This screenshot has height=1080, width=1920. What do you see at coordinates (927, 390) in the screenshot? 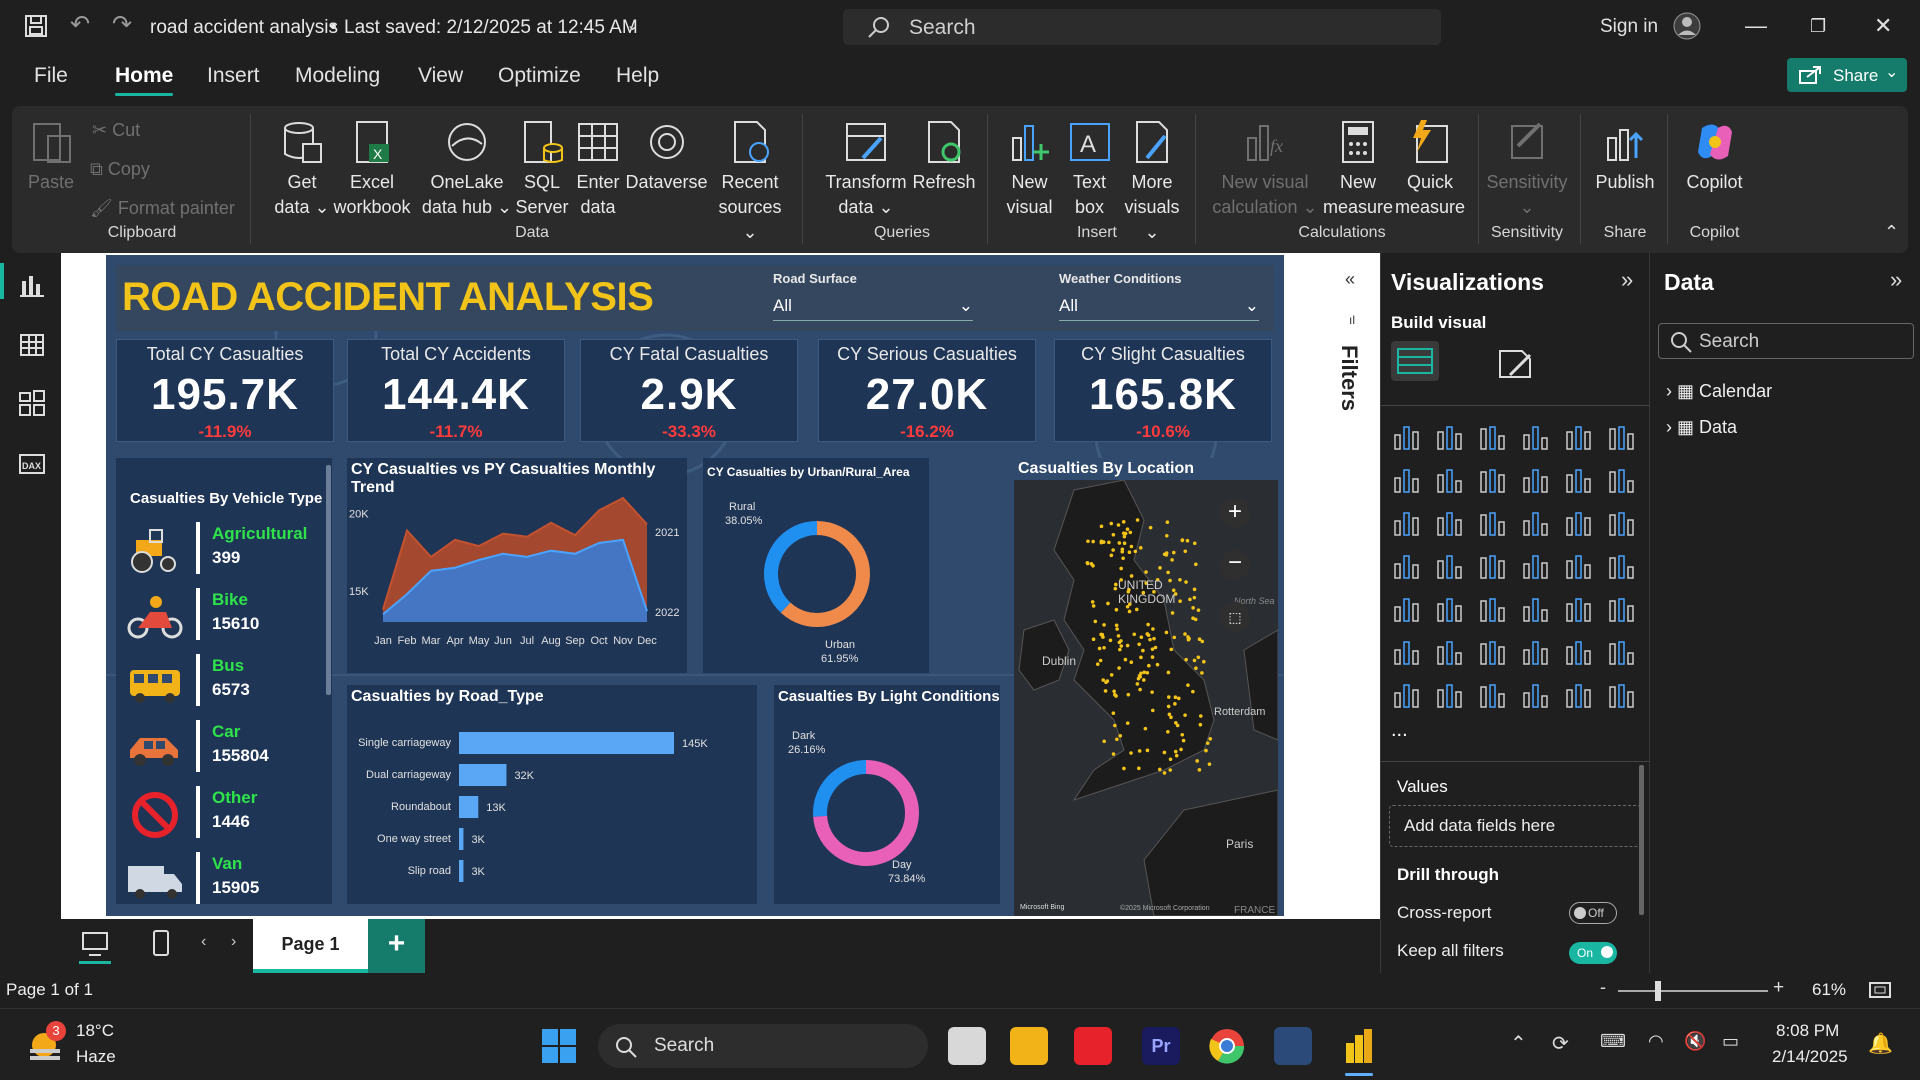
I see `kpi-card-serious: CY Serious Casualties 27.0K -16.2%` at bounding box center [927, 390].